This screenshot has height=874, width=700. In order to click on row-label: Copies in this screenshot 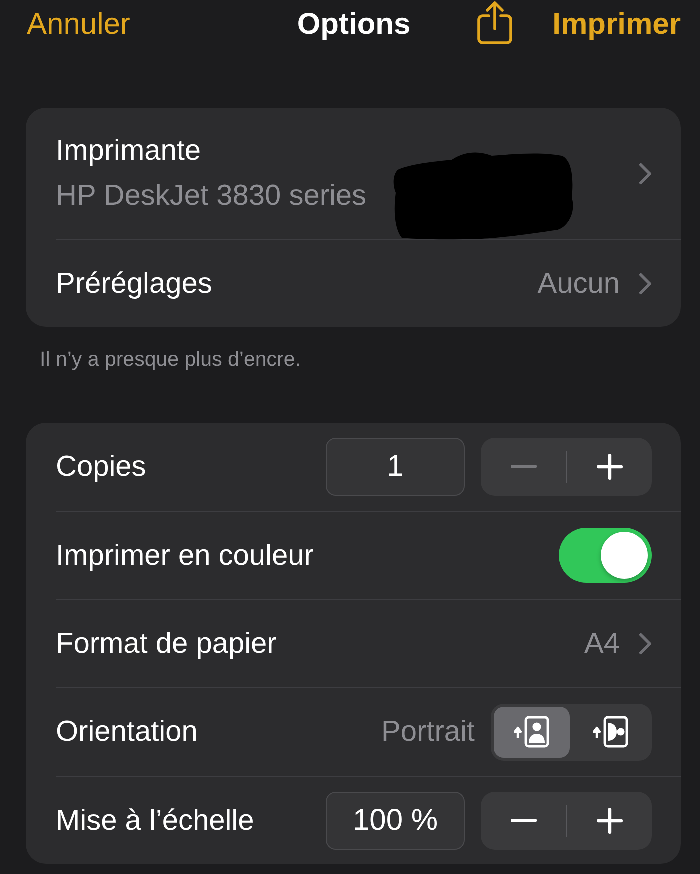, I will do `click(101, 467)`.